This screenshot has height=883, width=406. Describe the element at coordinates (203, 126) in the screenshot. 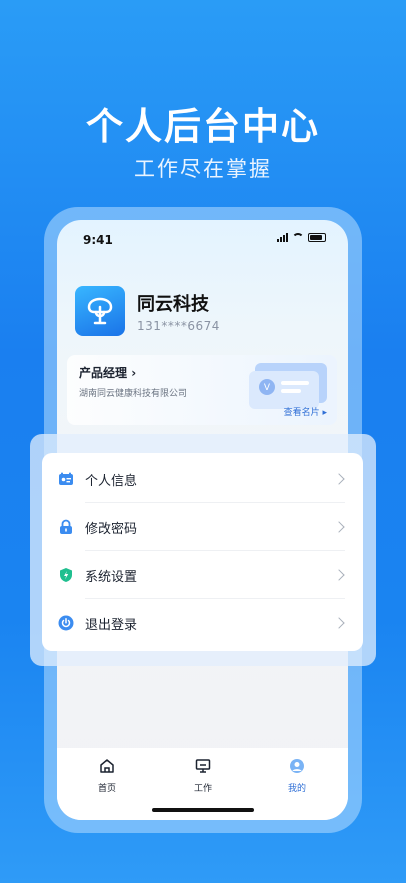

I see `hero-title: 个人后台中心` at that location.